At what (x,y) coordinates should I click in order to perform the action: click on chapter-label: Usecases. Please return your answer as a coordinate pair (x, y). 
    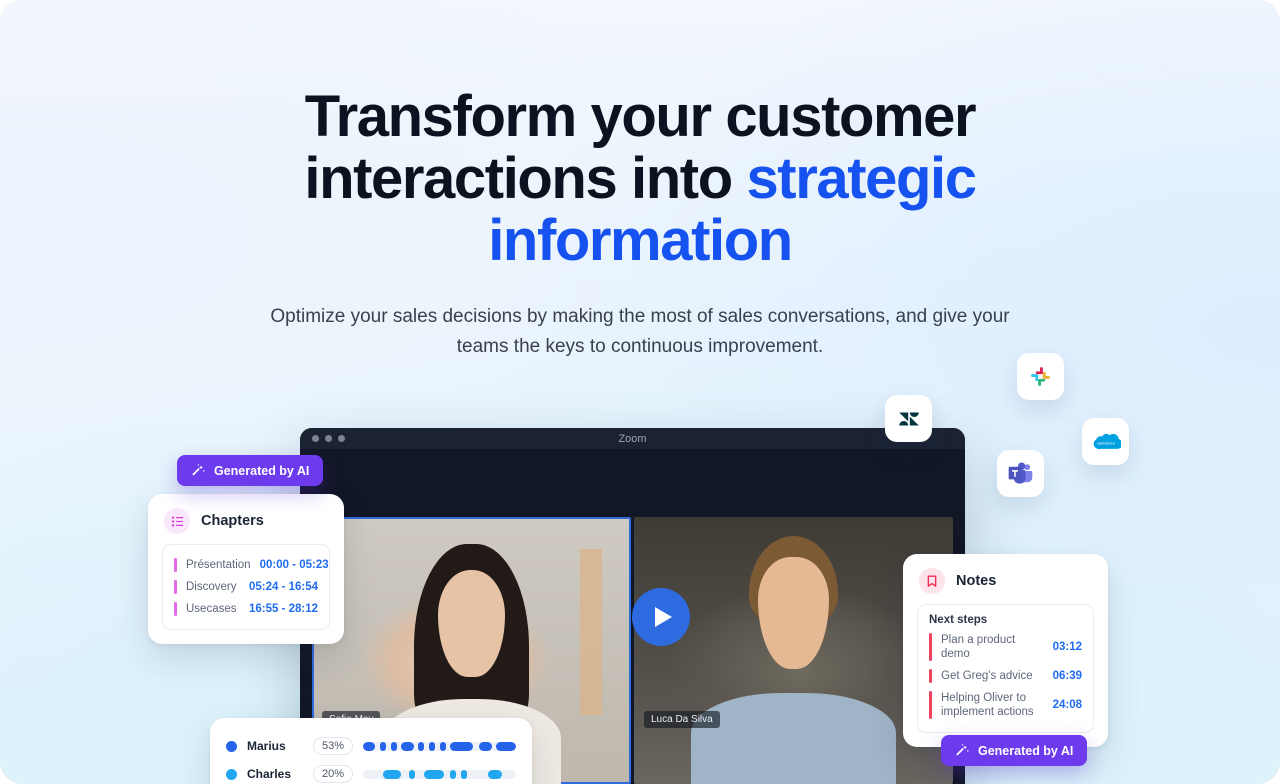
    Looking at the image, I should click on (211, 609).